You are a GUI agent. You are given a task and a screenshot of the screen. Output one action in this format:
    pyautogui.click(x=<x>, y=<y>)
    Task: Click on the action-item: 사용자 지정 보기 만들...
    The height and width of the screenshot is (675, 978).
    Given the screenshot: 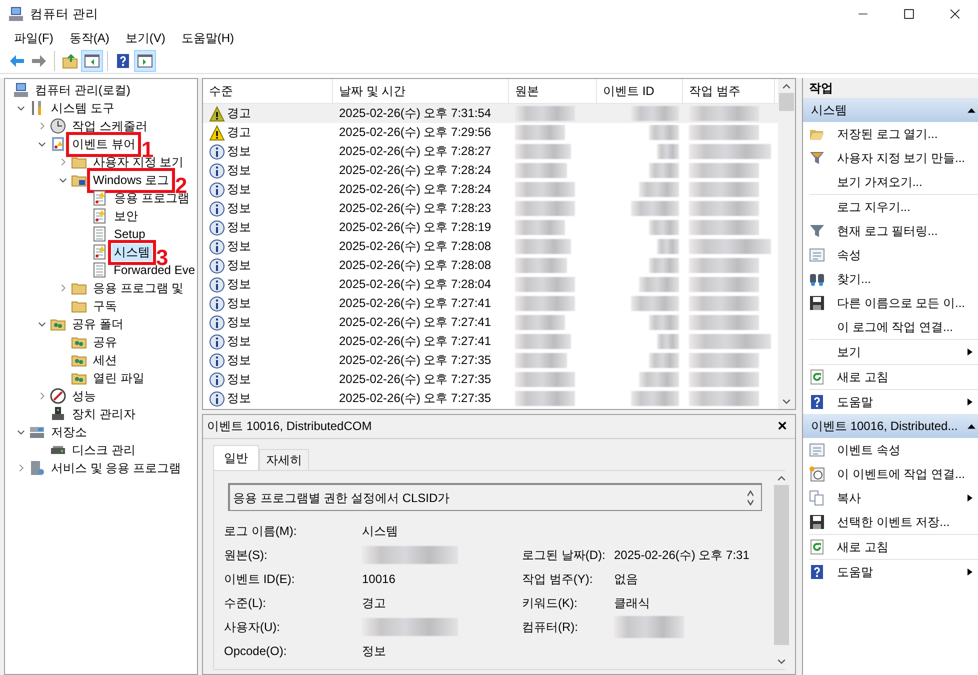 What is the action you would take?
    pyautogui.click(x=890, y=158)
    